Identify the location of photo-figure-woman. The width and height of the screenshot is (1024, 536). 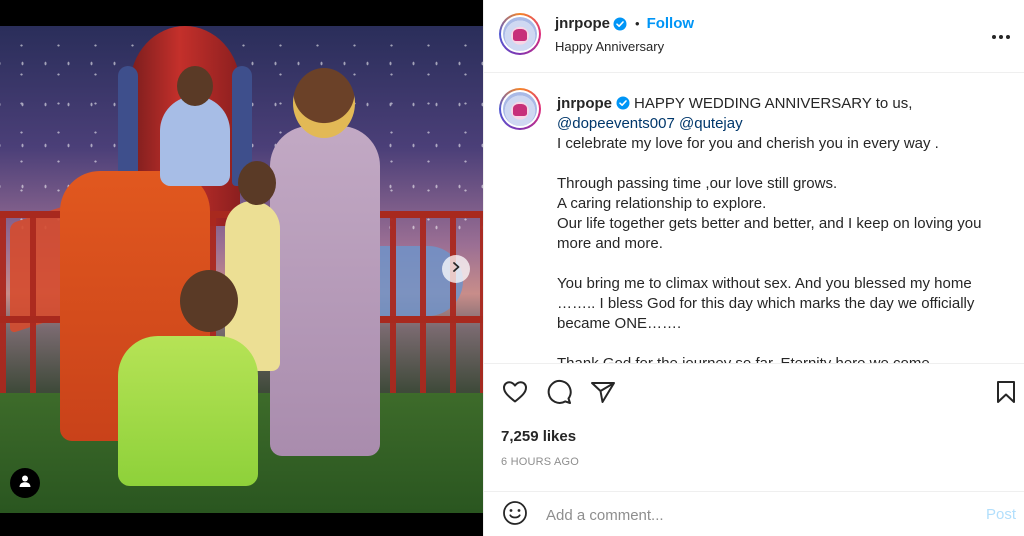
(325, 291).